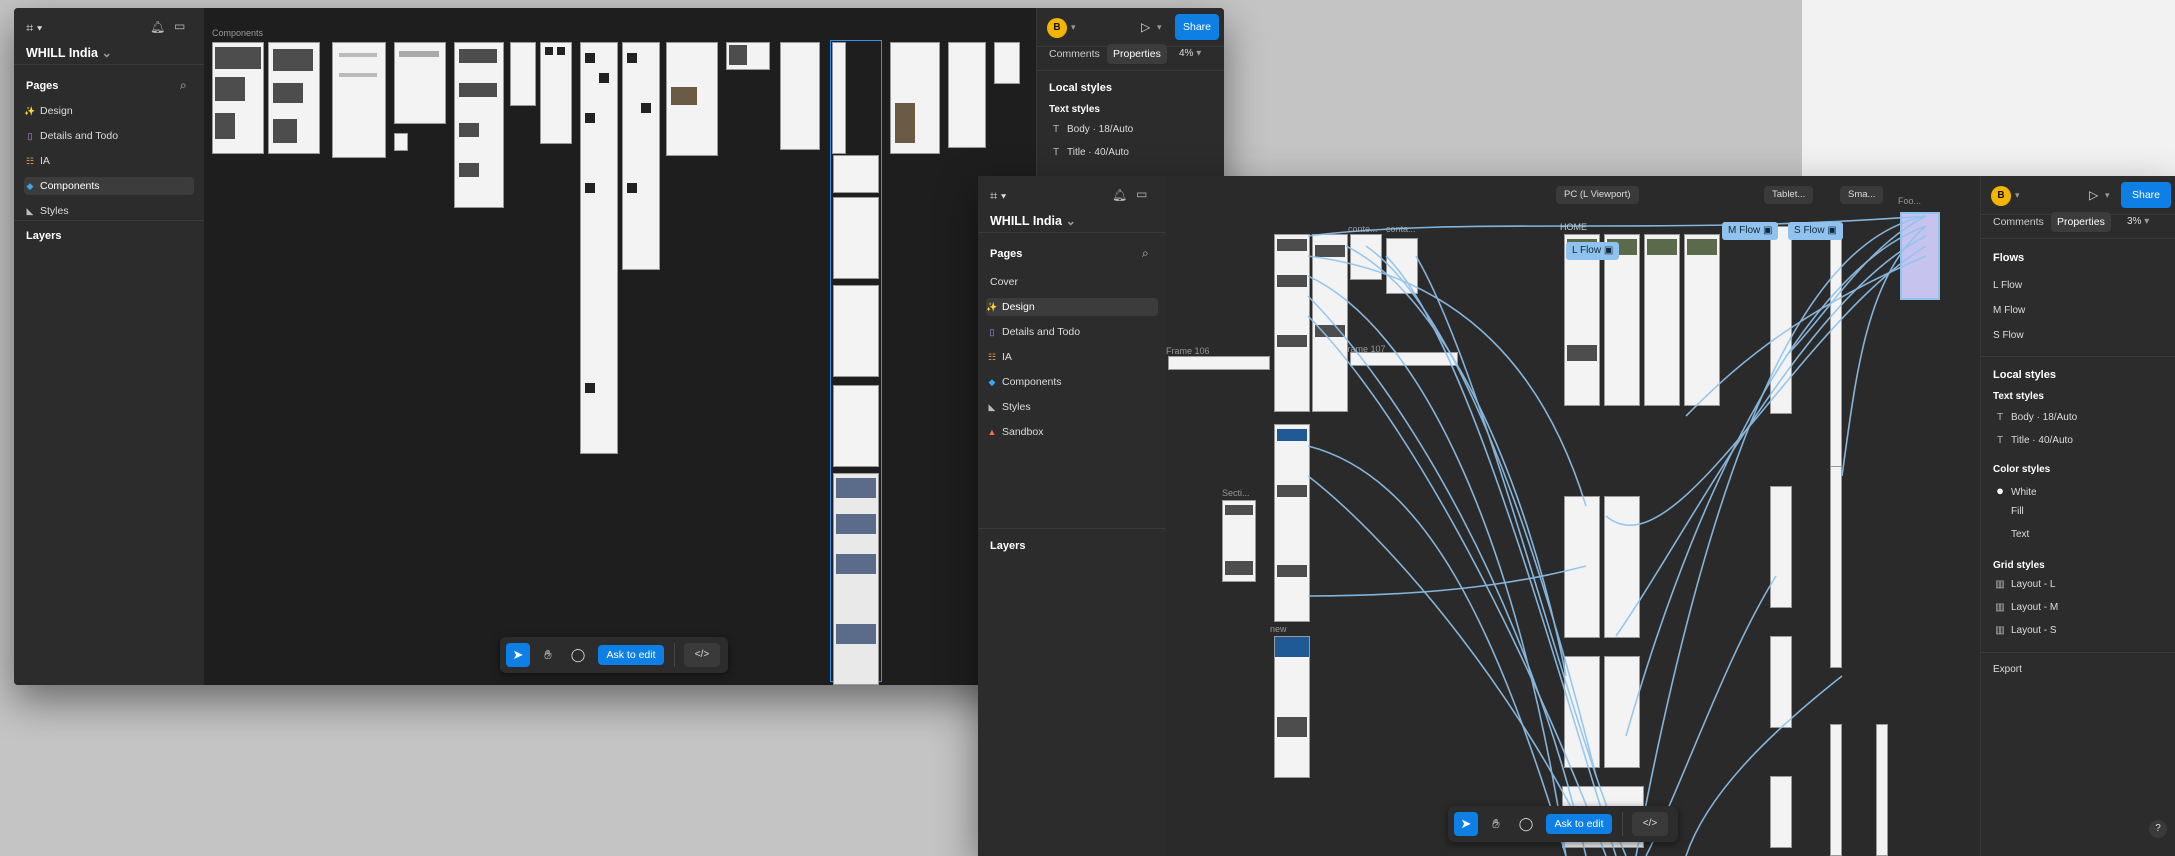 Image resolution: width=2175 pixels, height=856 pixels. I want to click on color-swatch-icon: ●, so click(2000, 511).